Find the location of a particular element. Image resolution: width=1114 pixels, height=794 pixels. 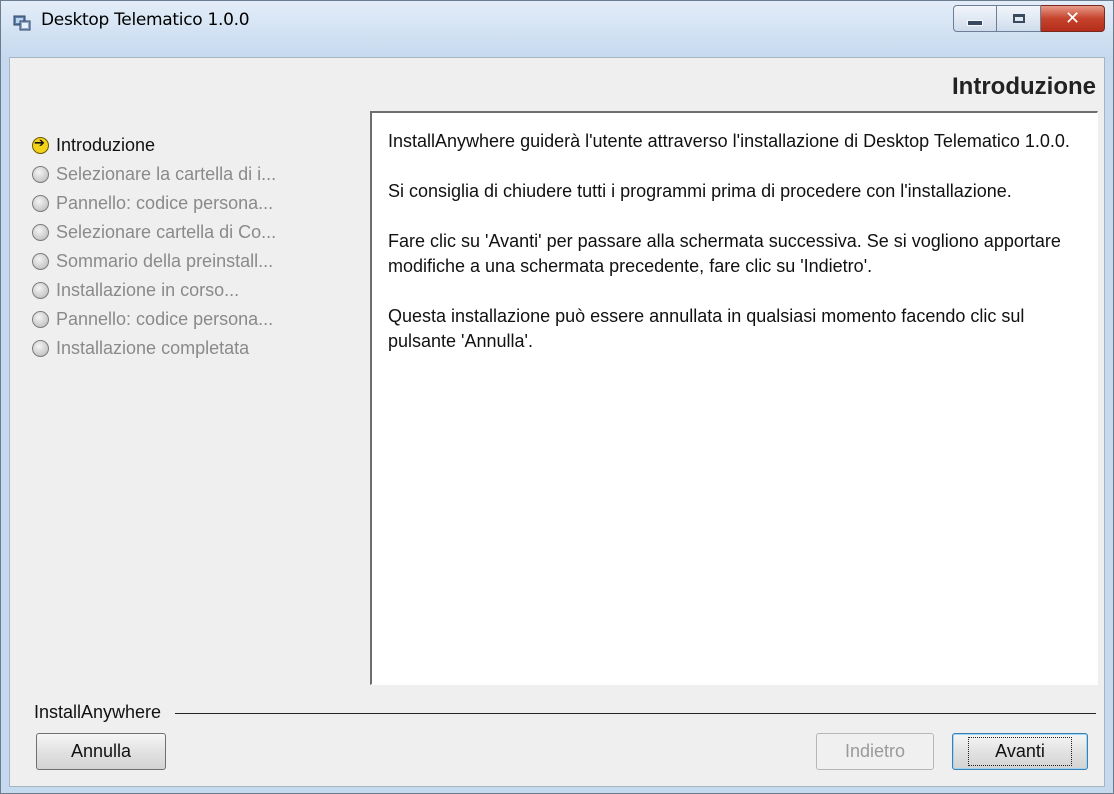

cancel-button: Annulla is located at coordinates (101, 751).